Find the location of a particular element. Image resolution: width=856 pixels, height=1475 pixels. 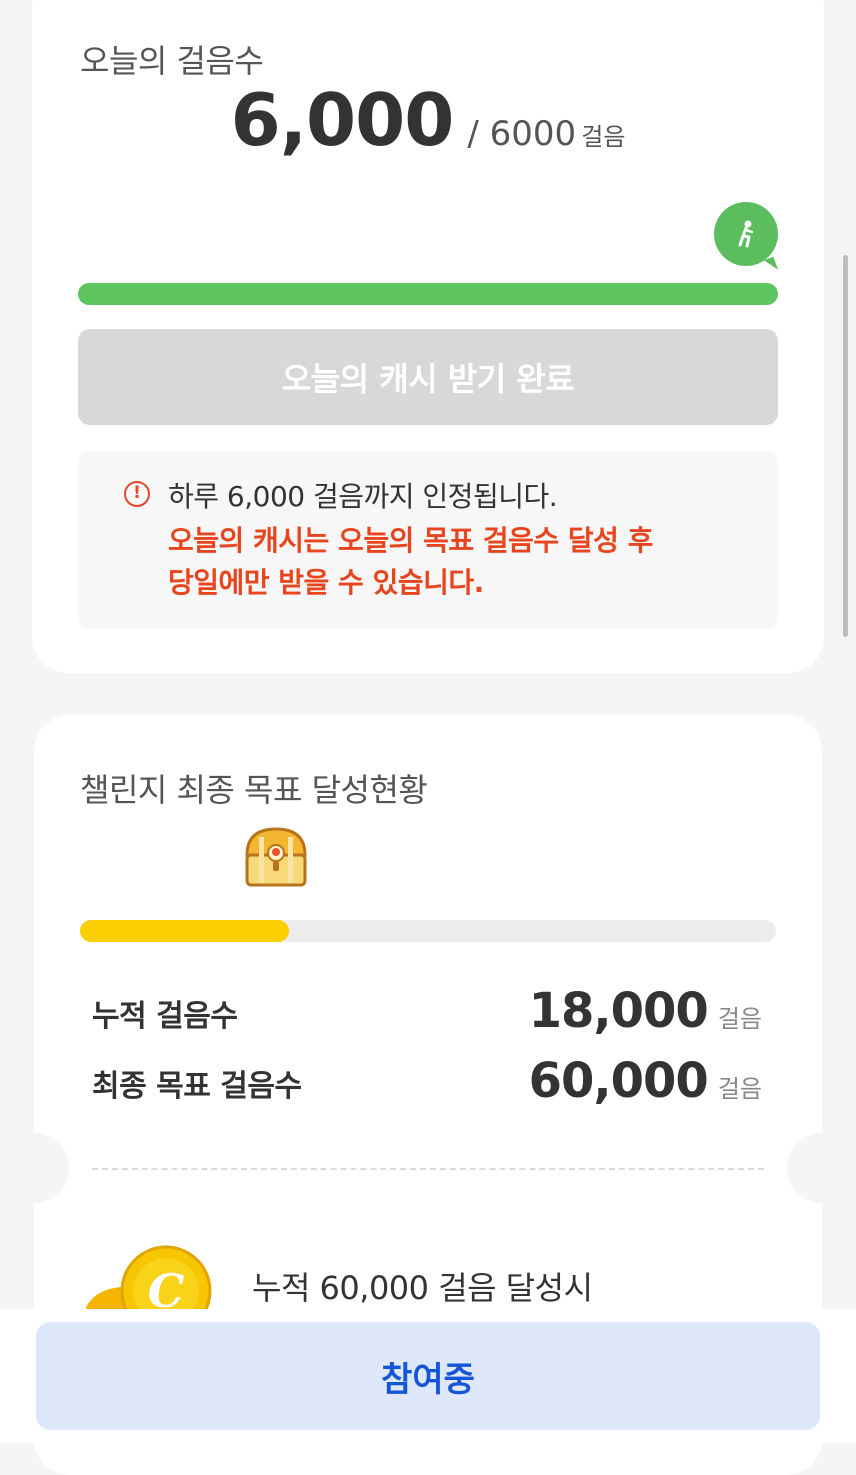

scrollbar is located at coordinates (845, 446).